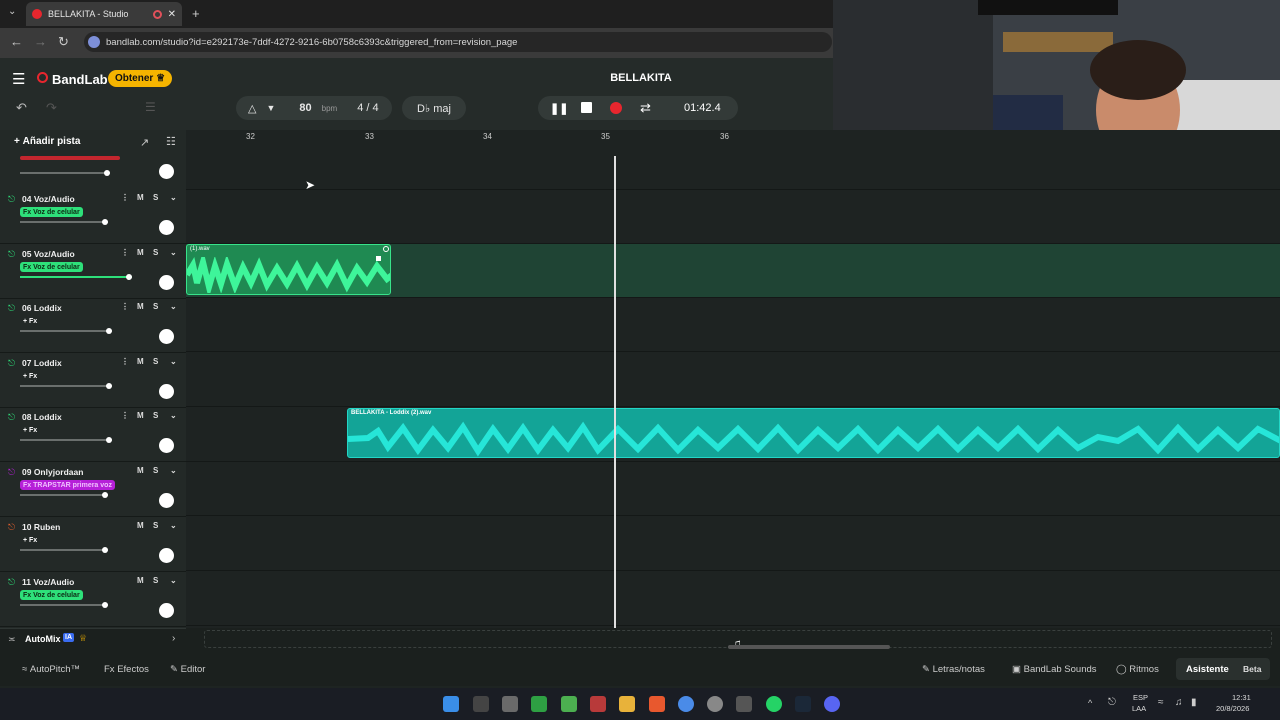 The height and width of the screenshot is (720, 1280). Describe the element at coordinates (104, 14) in the screenshot. I see `browser-tab: BELLAKITA - Studio ✕` at that location.